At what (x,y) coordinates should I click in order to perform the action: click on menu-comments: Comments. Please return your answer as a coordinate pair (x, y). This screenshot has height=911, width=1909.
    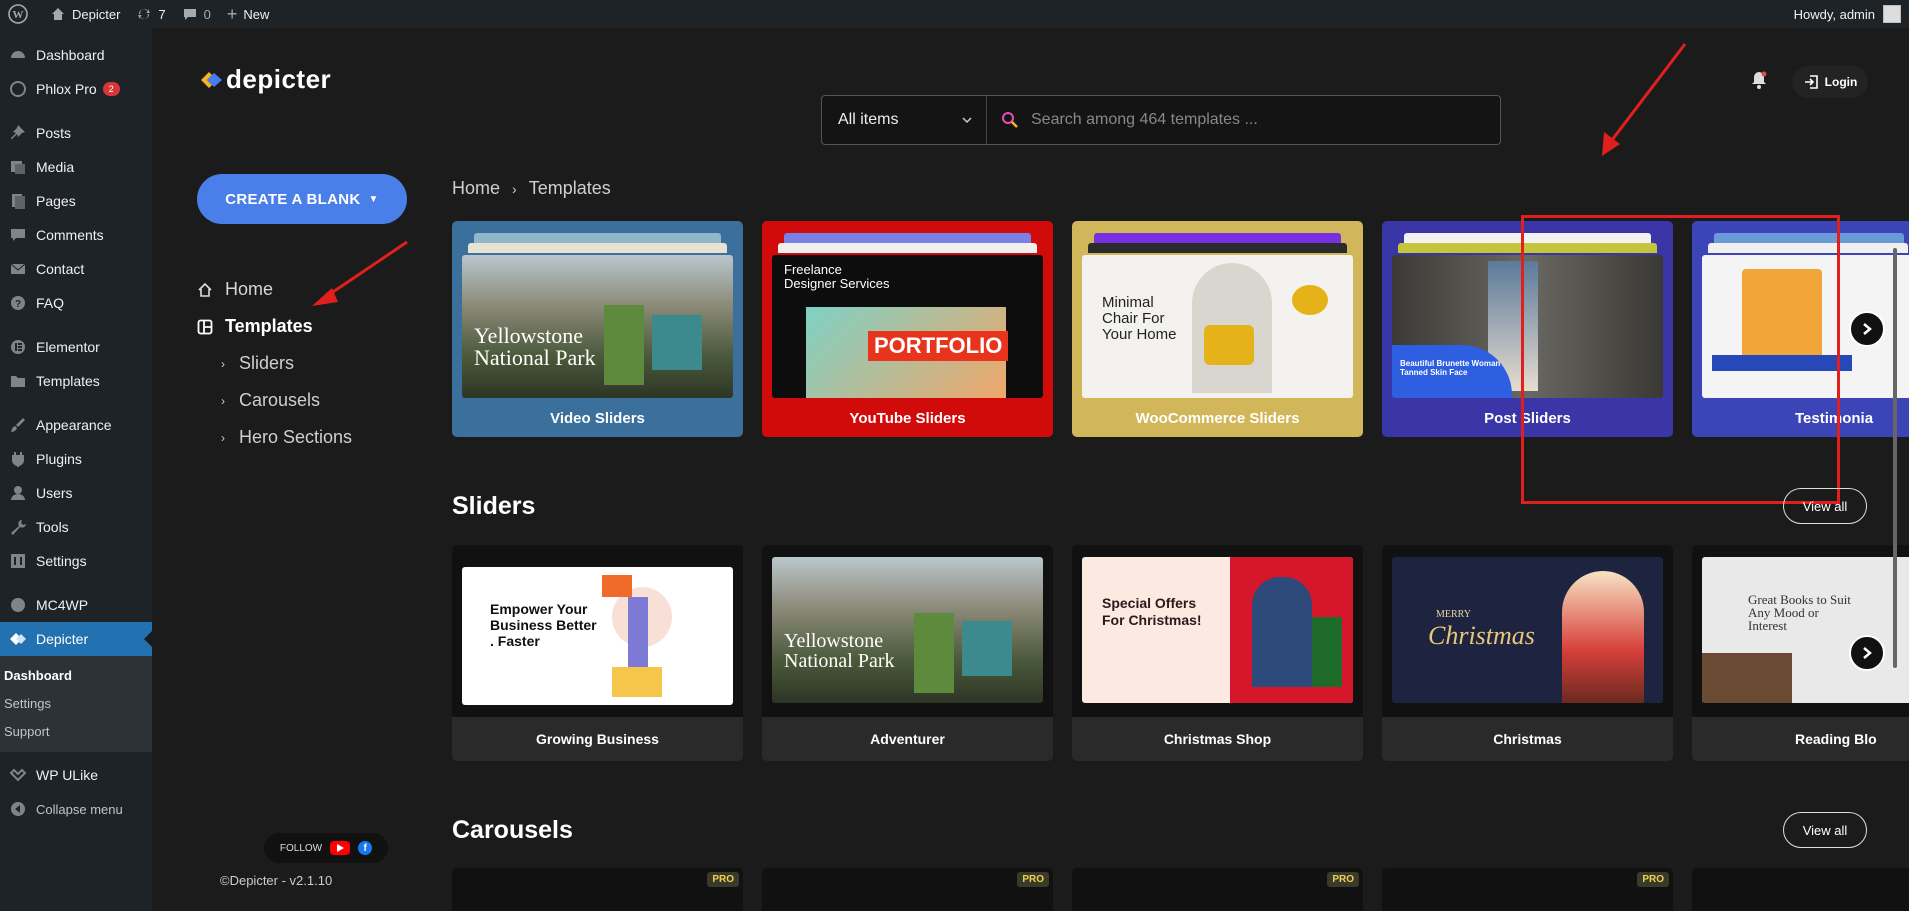
    Looking at the image, I should click on (76, 235).